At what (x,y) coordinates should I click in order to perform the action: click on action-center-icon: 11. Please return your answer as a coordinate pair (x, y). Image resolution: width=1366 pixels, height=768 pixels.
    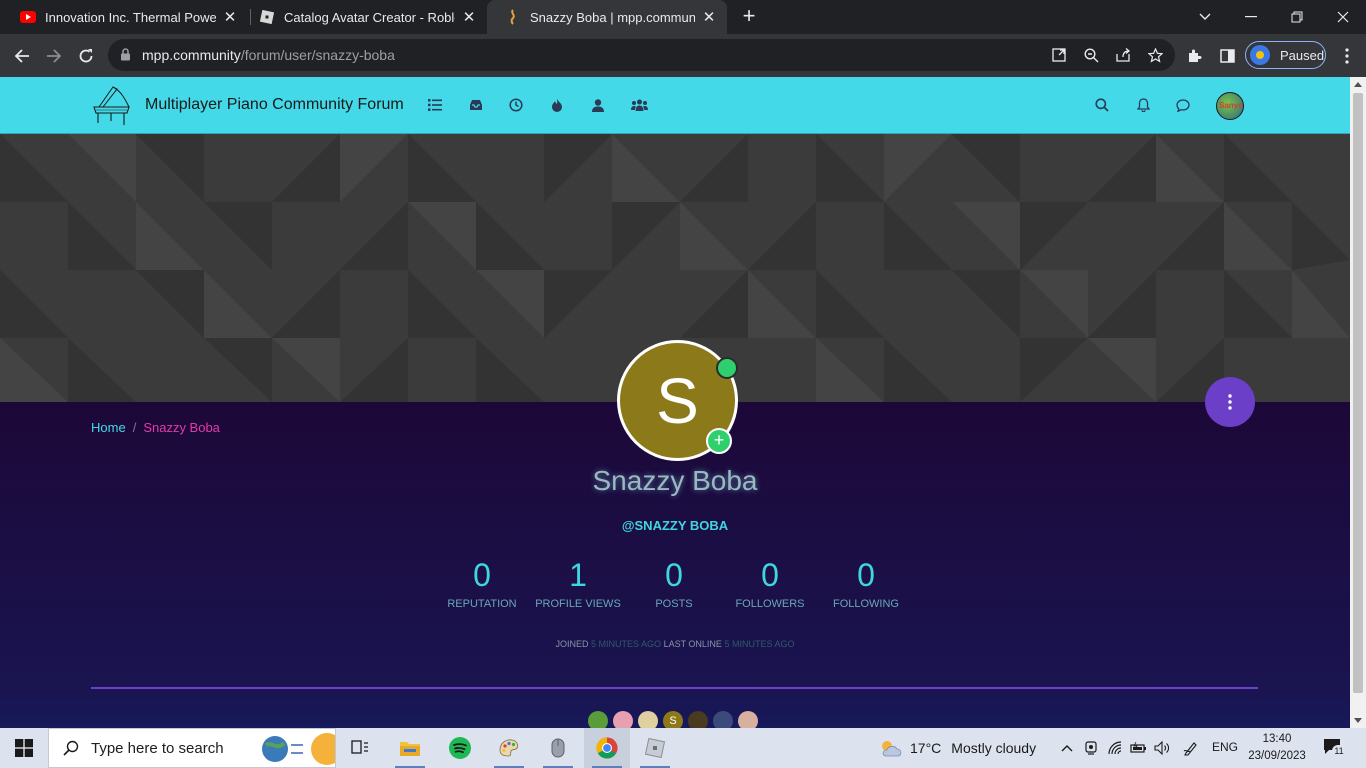
    Looking at the image, I should click on (1334, 748).